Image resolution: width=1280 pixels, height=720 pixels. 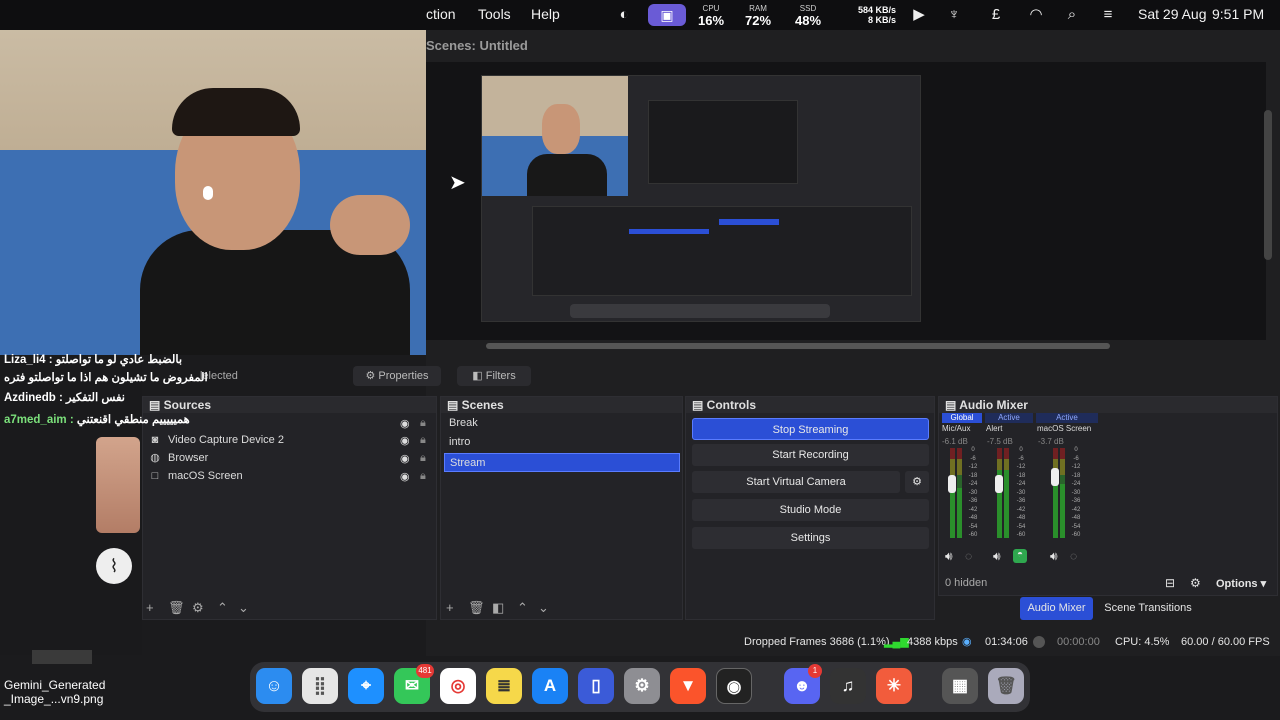 What do you see at coordinates (1006, 504) in the screenshot?
I see `volume-meter-level` at bounding box center [1006, 504].